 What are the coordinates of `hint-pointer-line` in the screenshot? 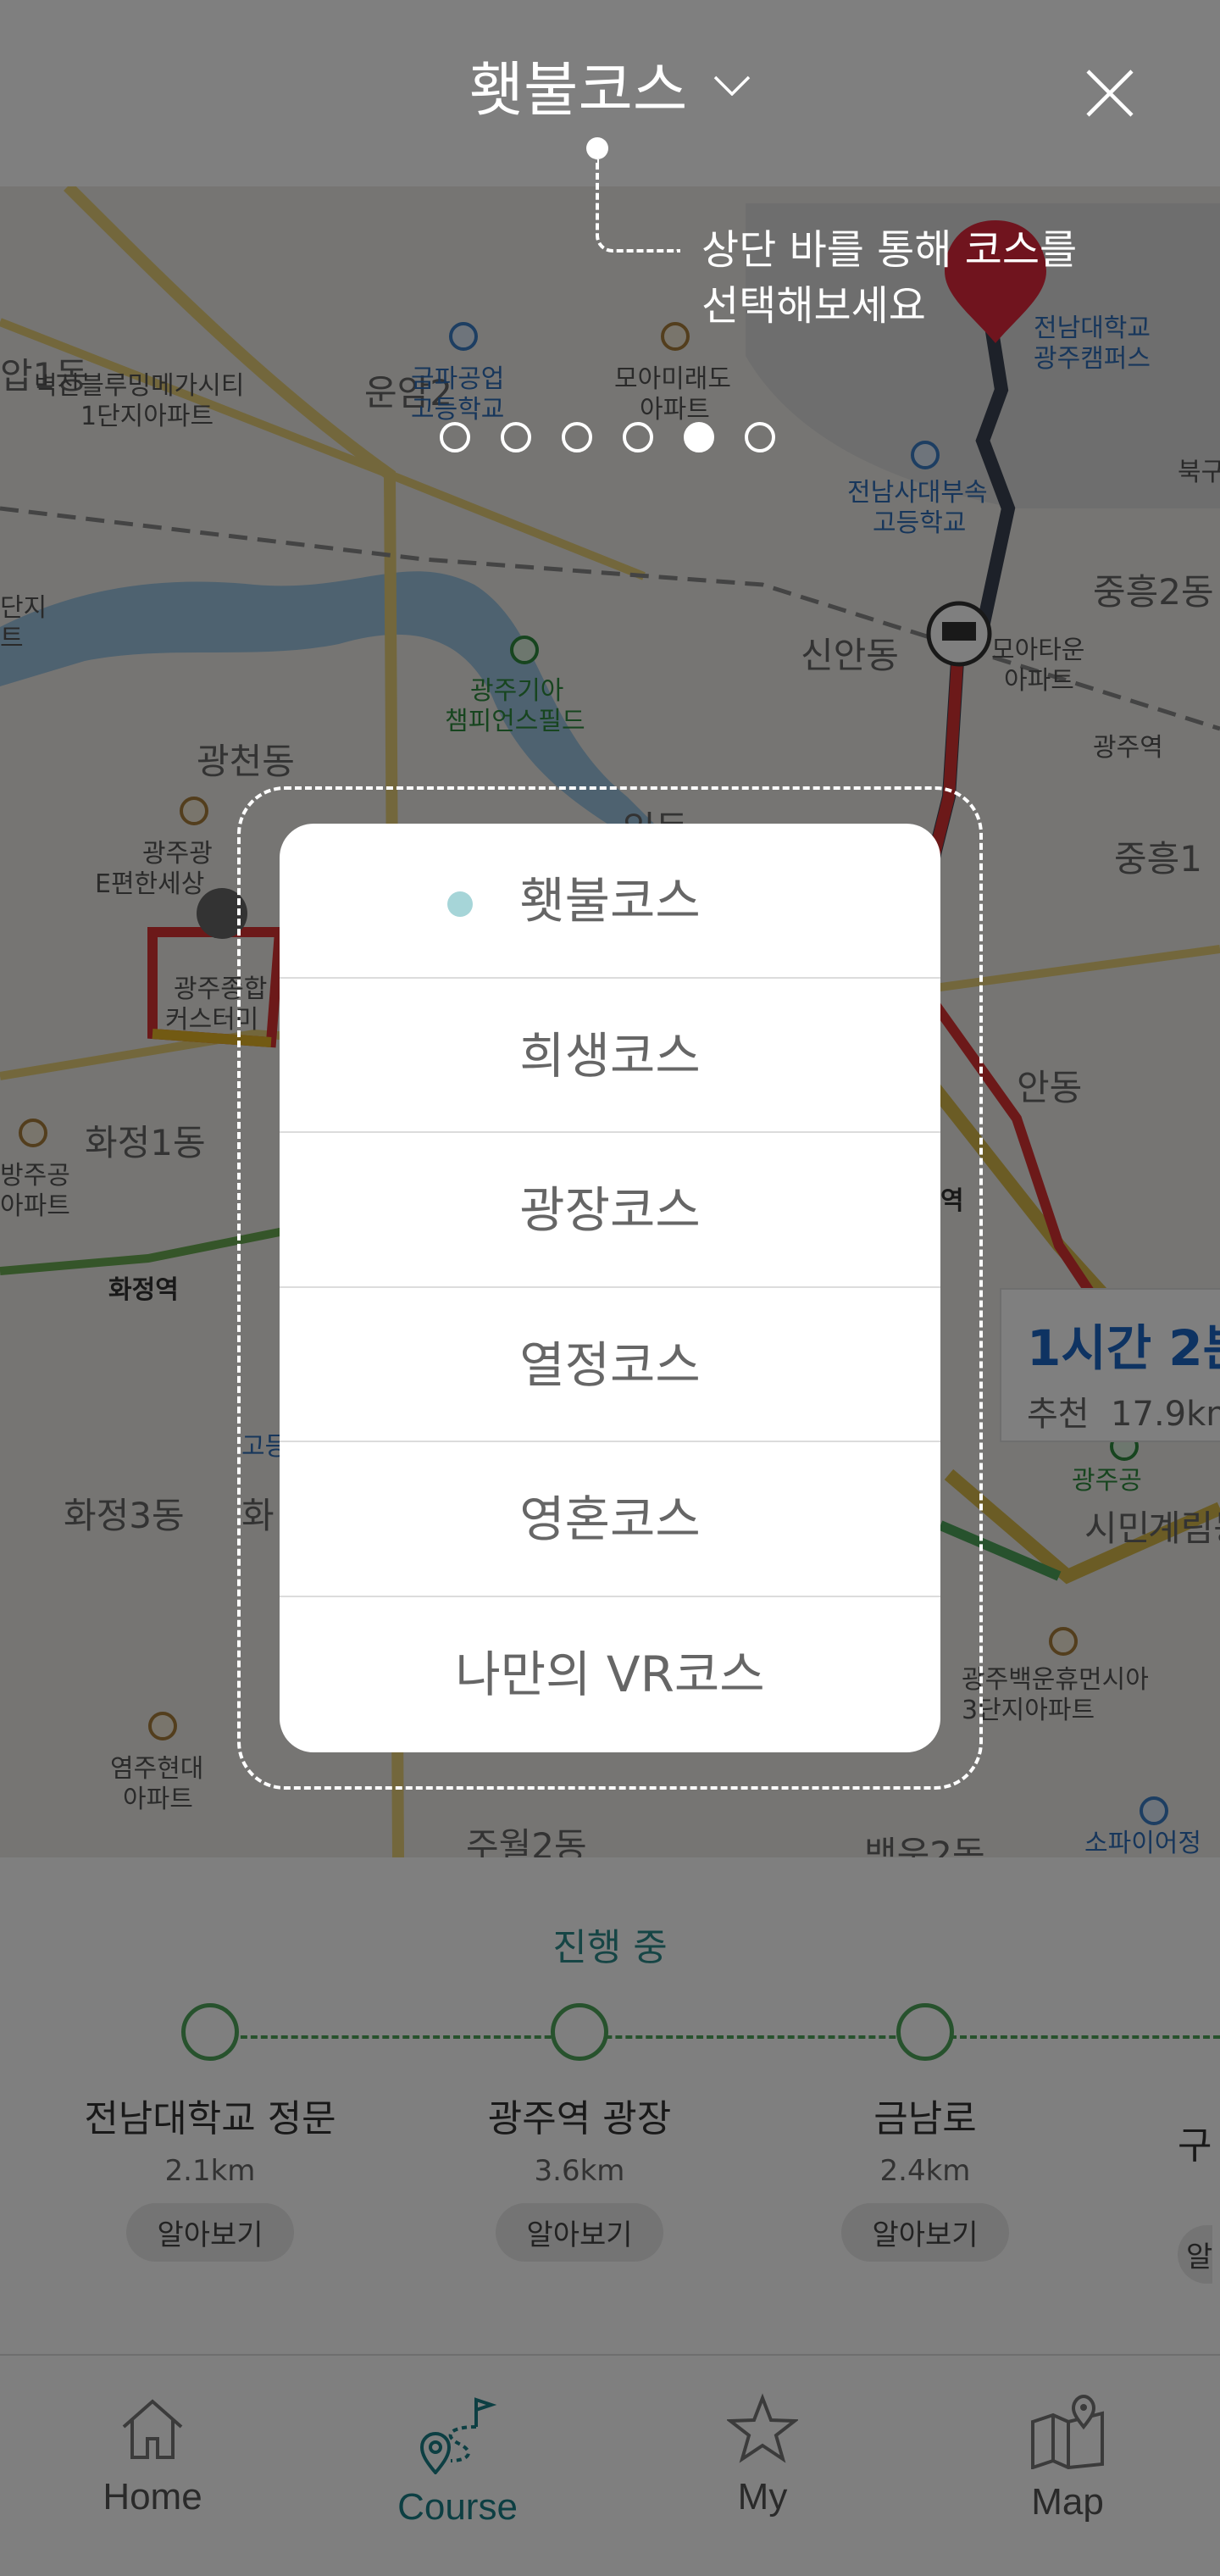 It's located at (638, 206).